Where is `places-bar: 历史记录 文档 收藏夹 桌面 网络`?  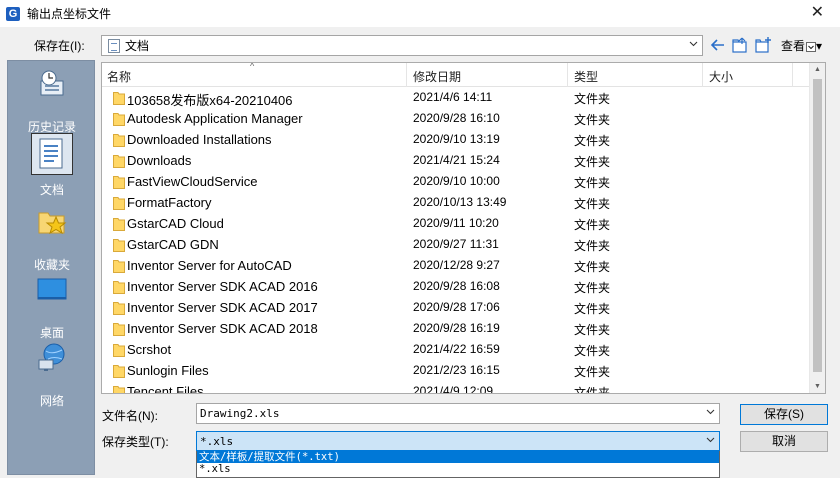
places-bar: 历史记录 文档 收藏夹 桌面 网络 is located at coordinates (51, 267).